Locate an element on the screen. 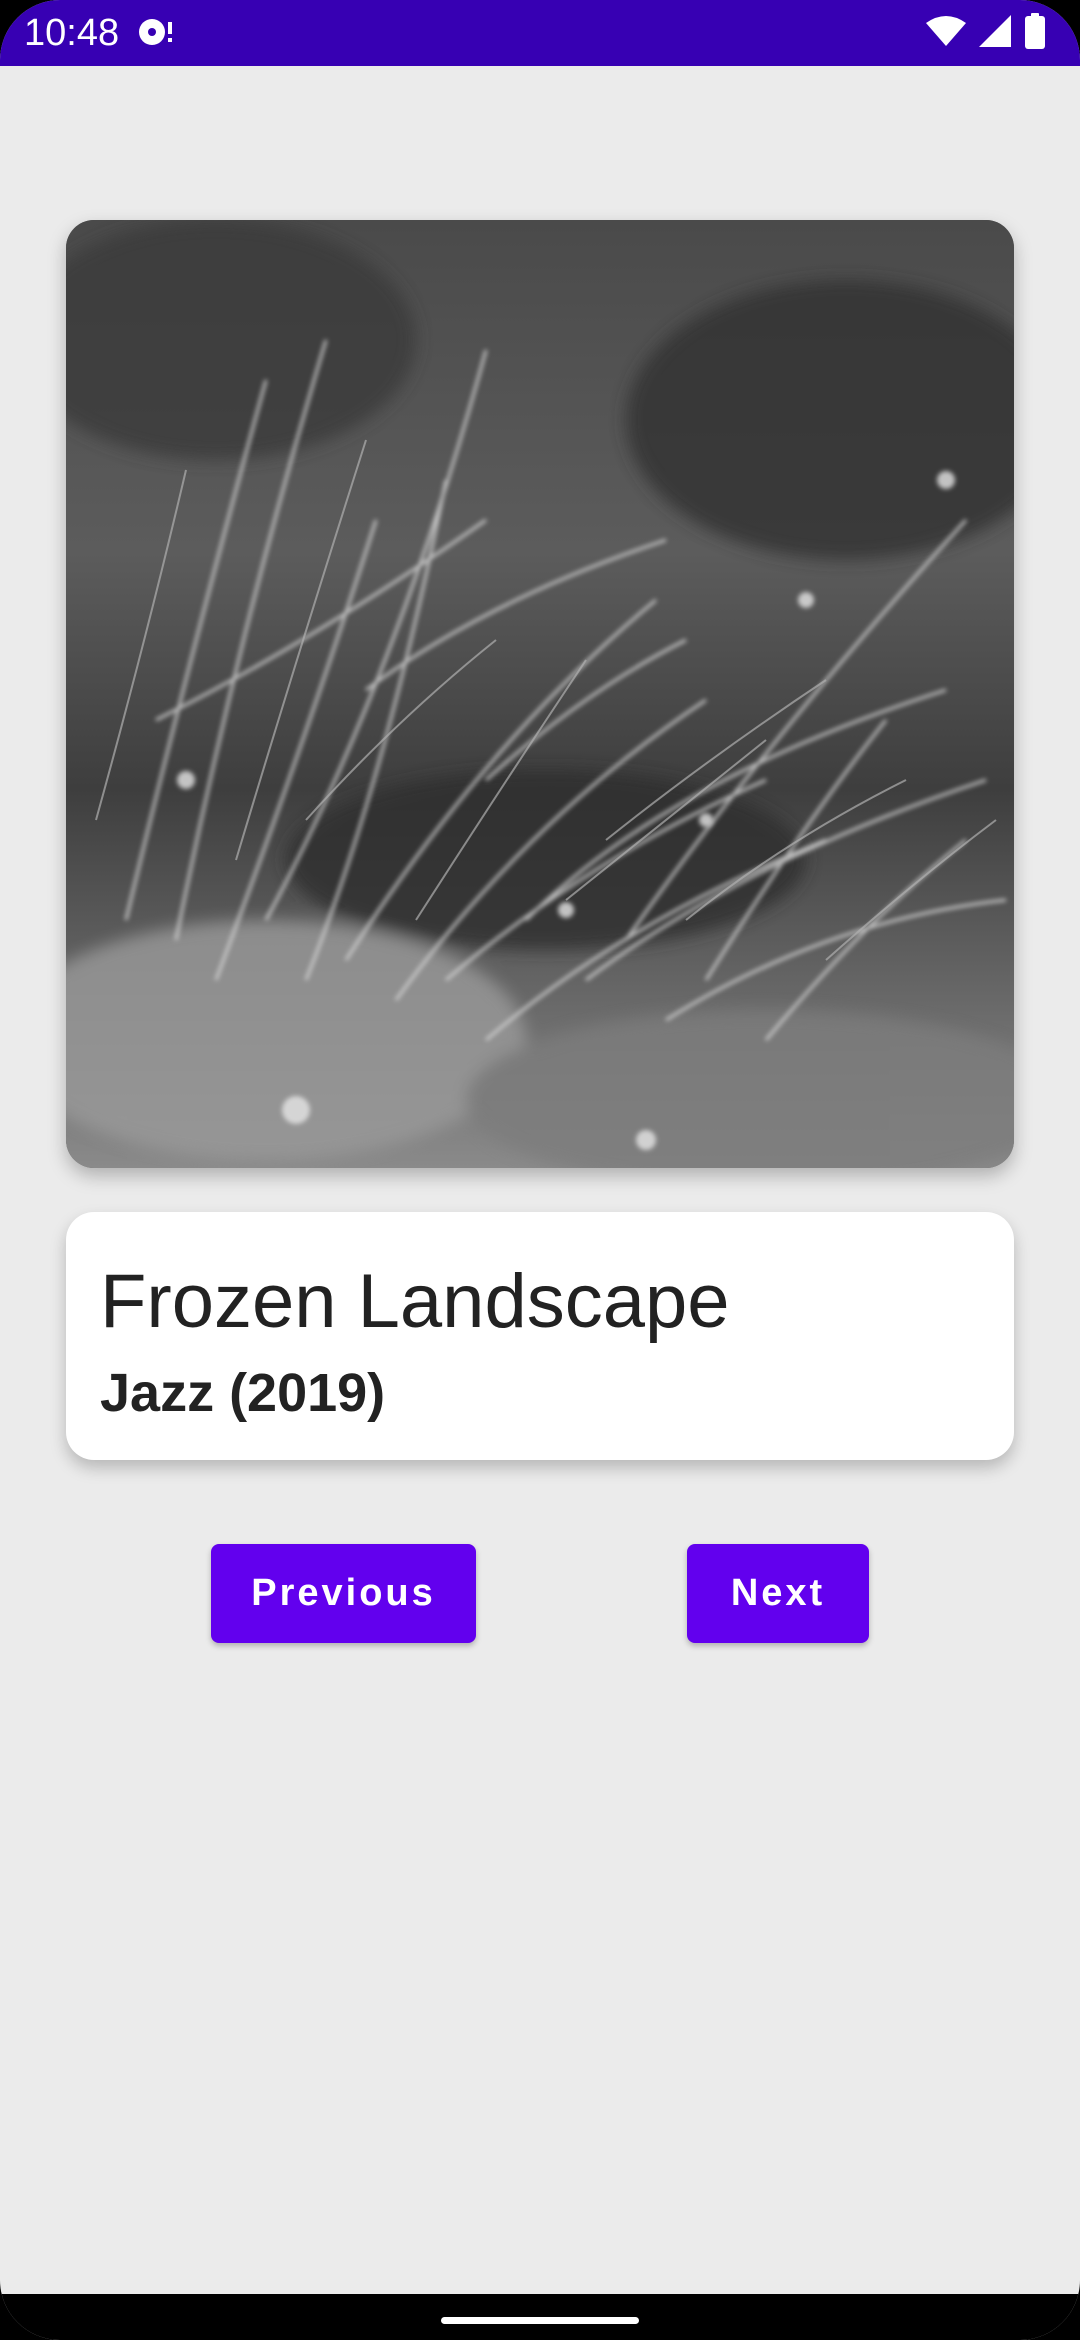 The image size is (1080, 2340). track-info-card: Frozen Landscape Jazz (2019) is located at coordinates (540, 1336).